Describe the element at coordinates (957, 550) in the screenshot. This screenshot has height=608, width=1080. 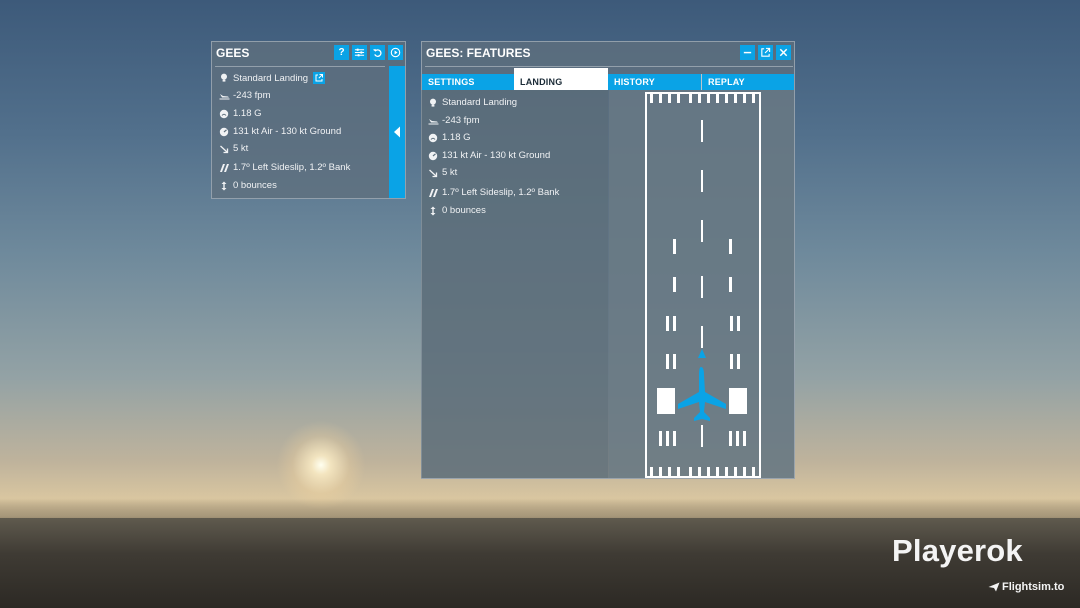
I see `watermark-brand: Playerok` at that location.